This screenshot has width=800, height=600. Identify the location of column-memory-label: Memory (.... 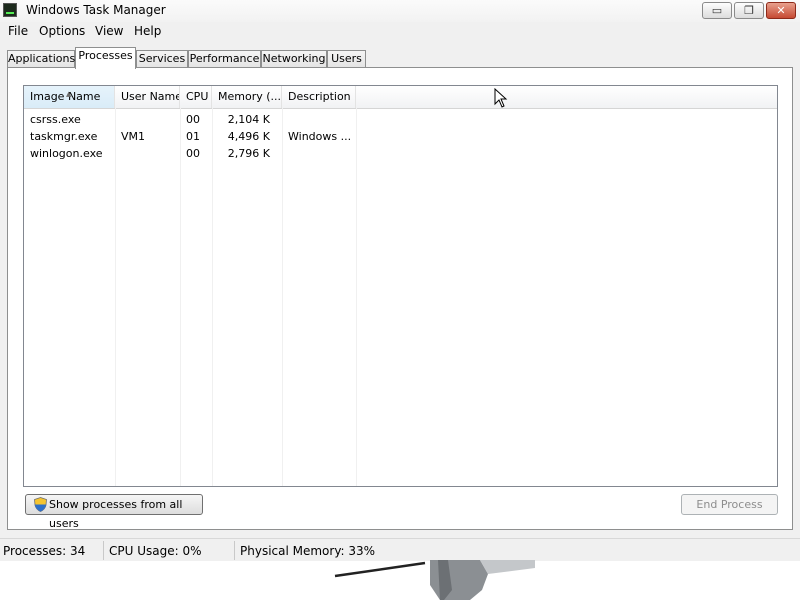
(250, 96).